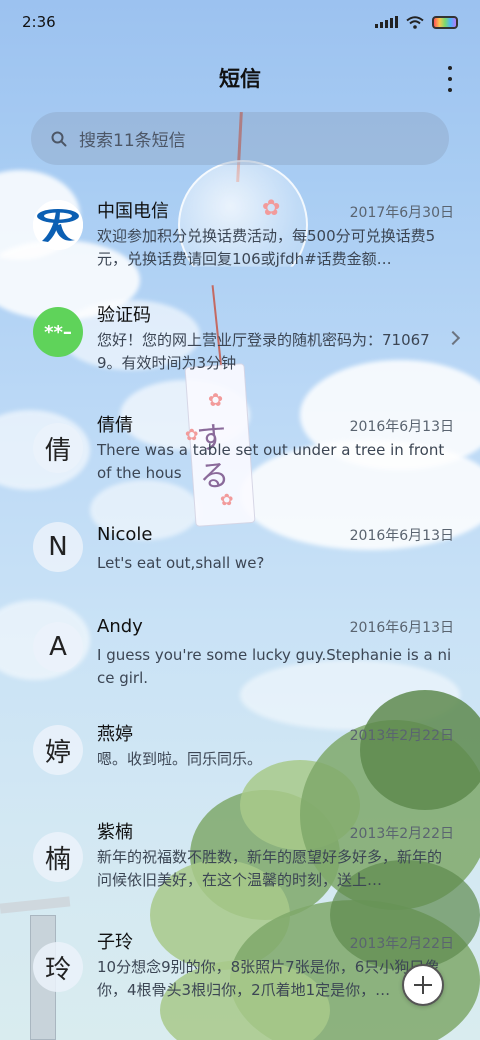  I want to click on avatar-text: A, so click(58, 647).